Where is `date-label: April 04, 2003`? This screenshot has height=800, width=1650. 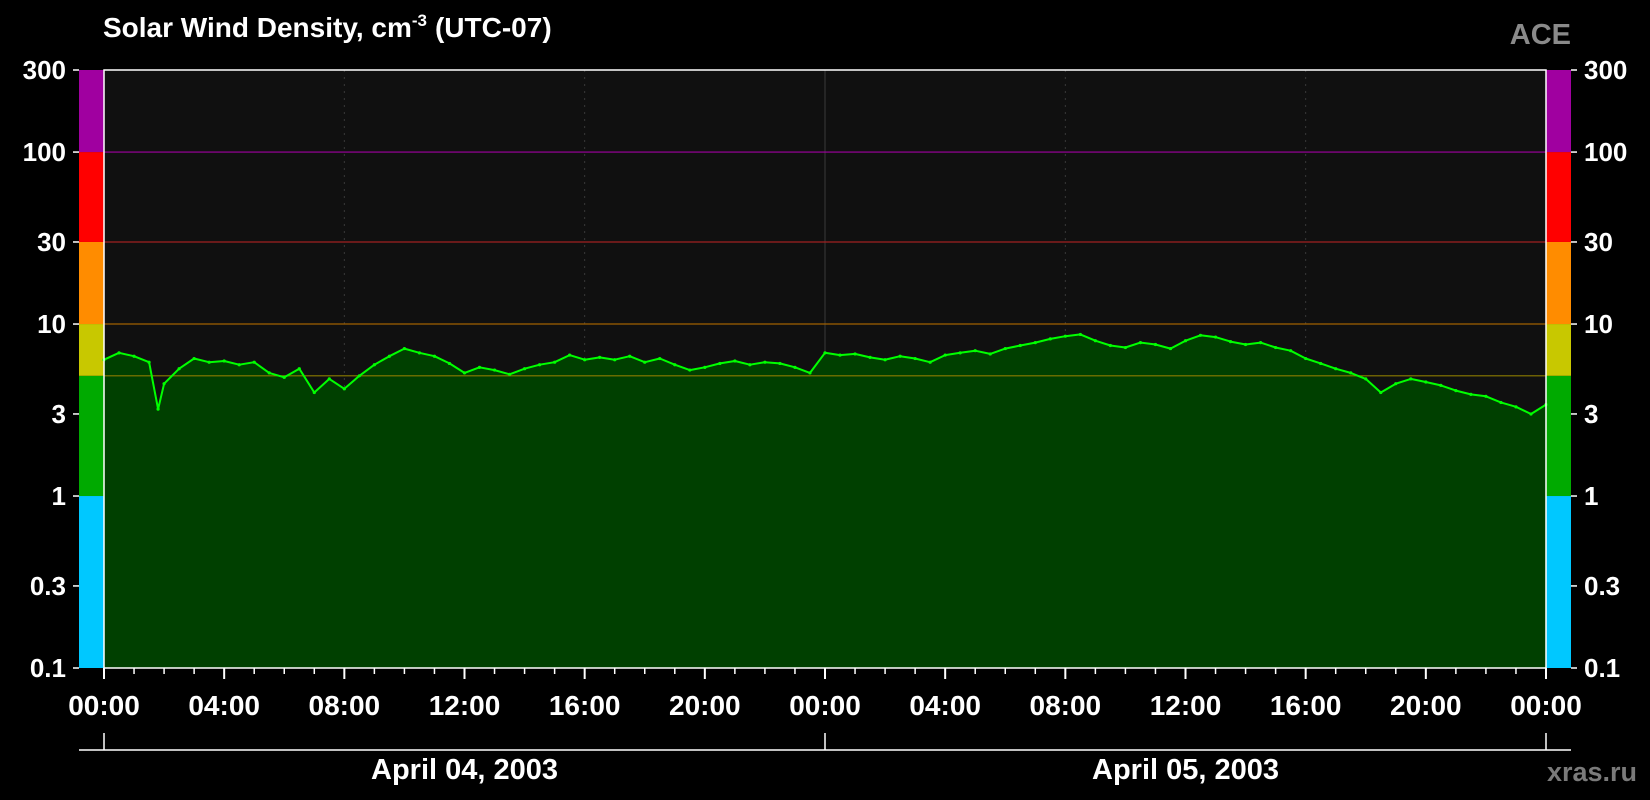
date-label: April 04, 2003 is located at coordinates (464, 770).